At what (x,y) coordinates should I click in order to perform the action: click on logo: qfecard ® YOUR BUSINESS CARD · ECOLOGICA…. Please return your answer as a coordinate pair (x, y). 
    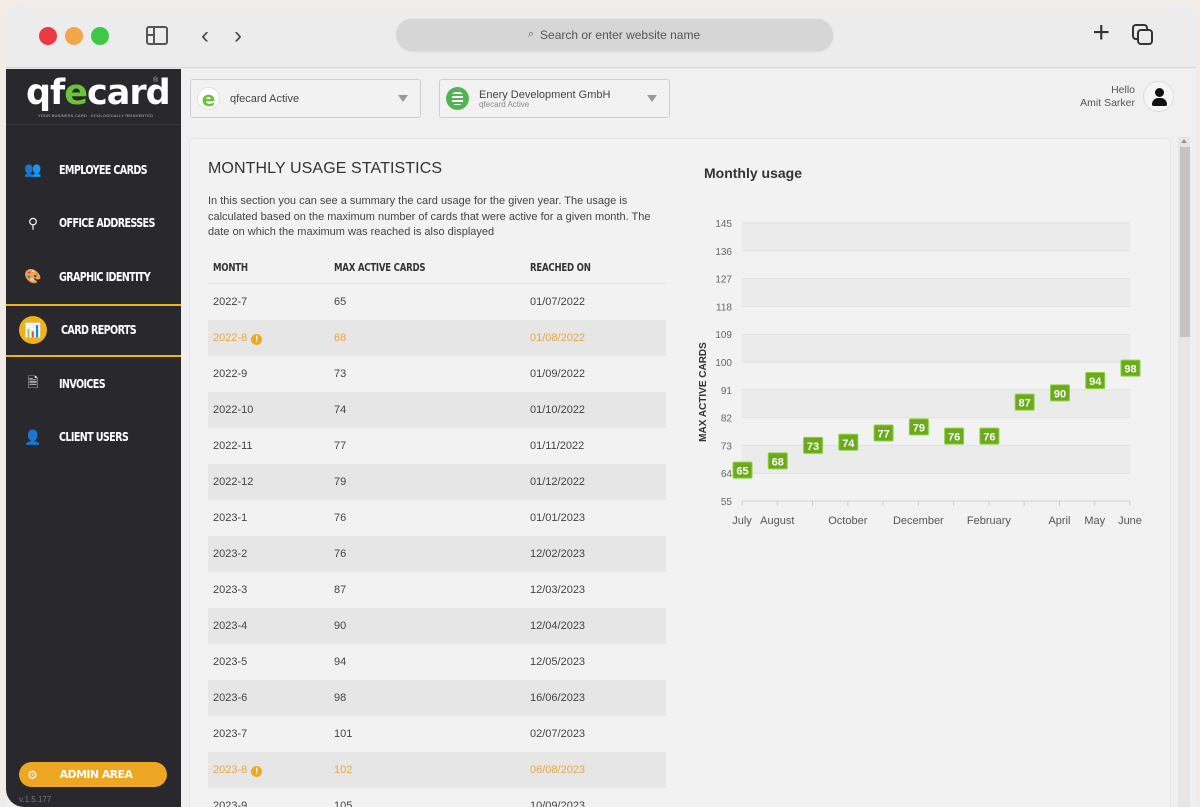
    Looking at the image, I should click on (93, 97).